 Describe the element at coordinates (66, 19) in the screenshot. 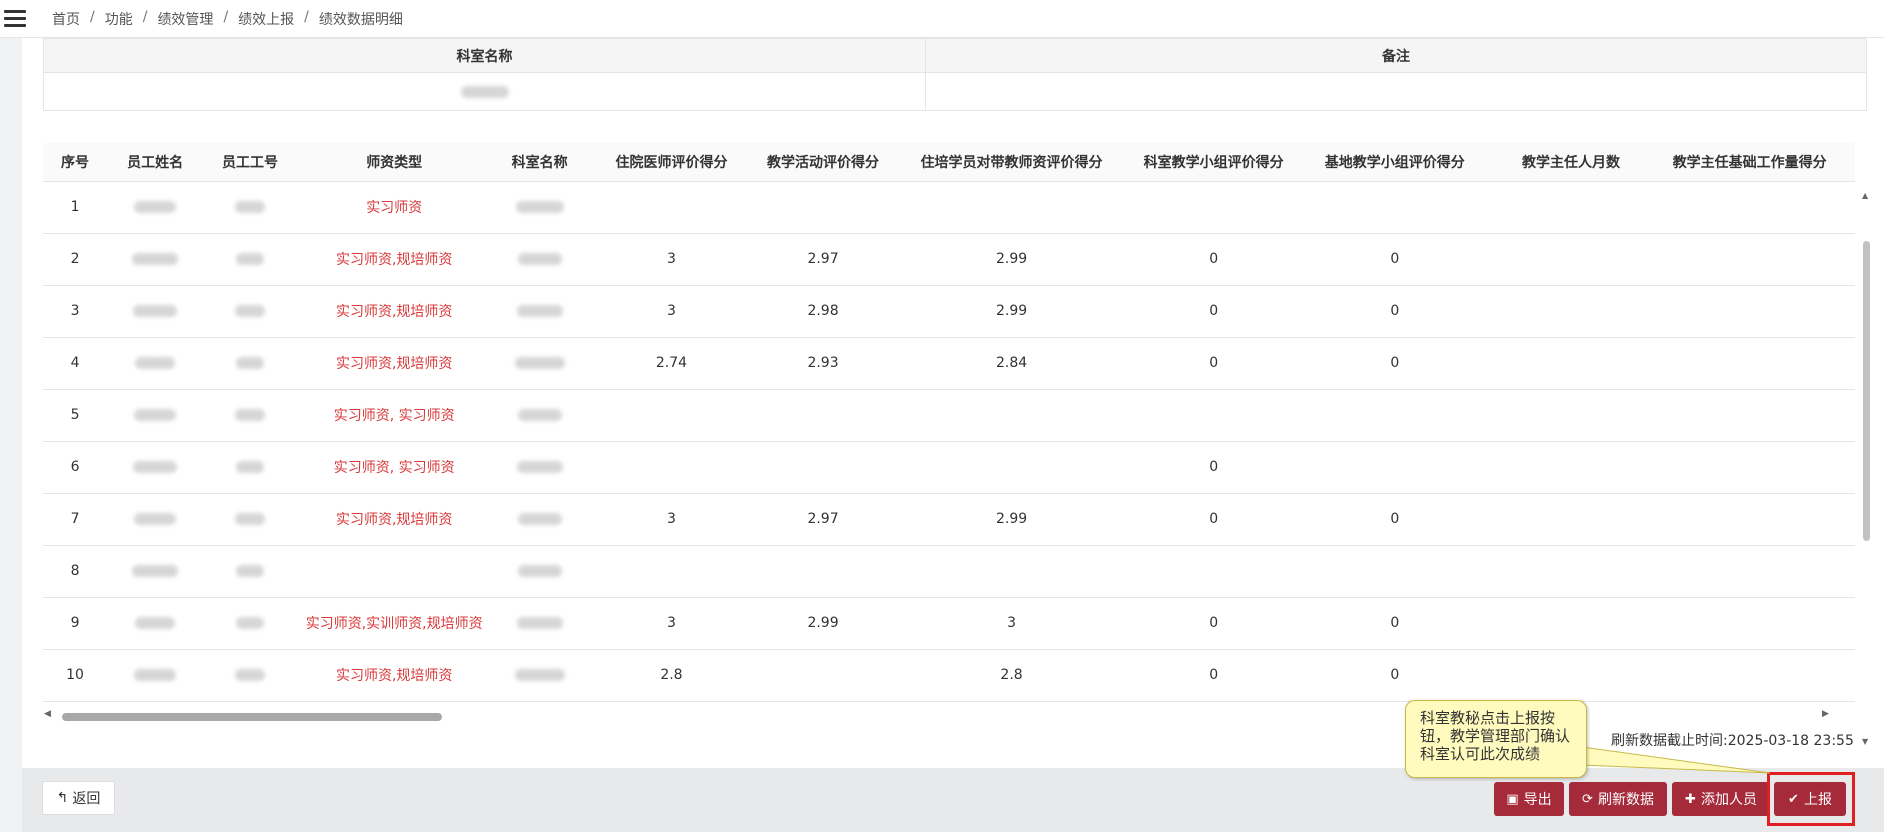

I see `breadcrumb-home: 首页` at that location.